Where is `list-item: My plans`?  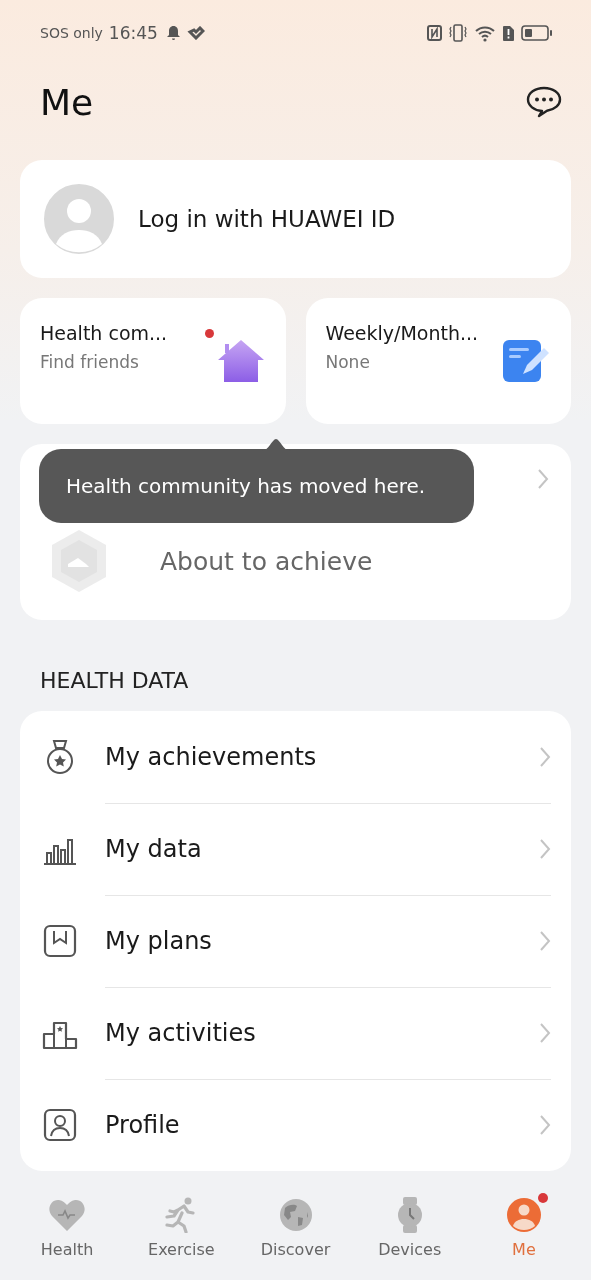 list-item: My plans is located at coordinates (296, 941).